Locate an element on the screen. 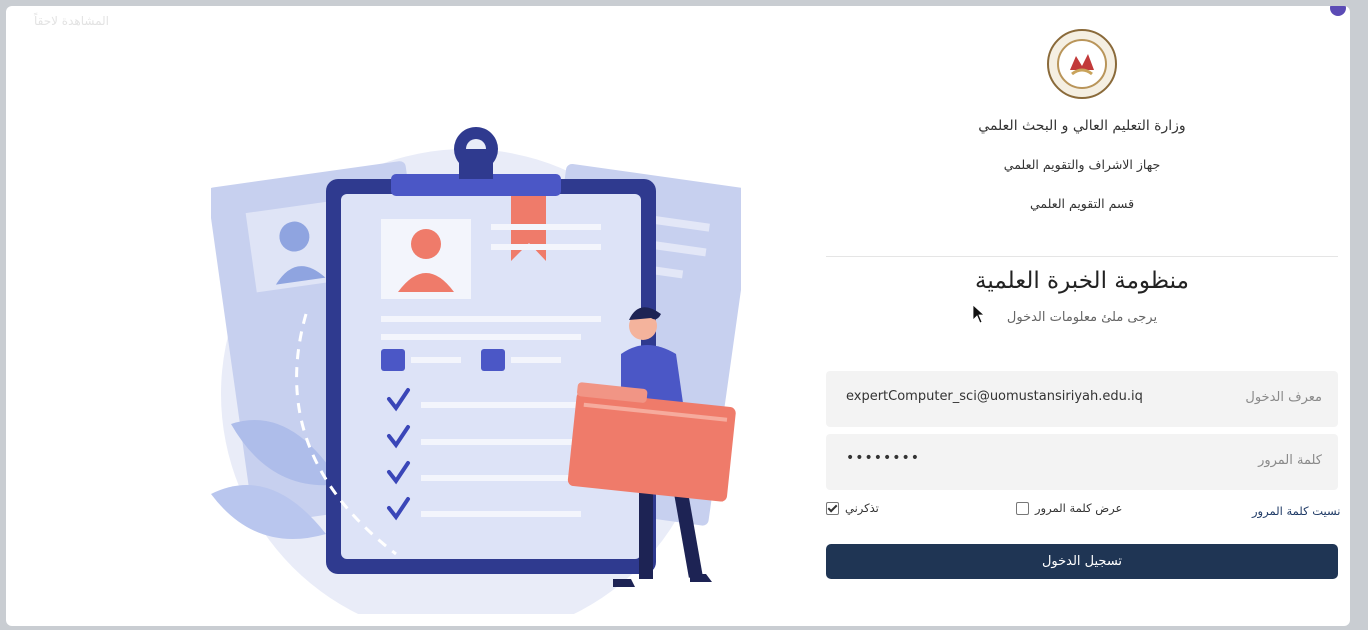  agency-name: جهاز الاشراف والتقويم العلمي is located at coordinates (1082, 164).